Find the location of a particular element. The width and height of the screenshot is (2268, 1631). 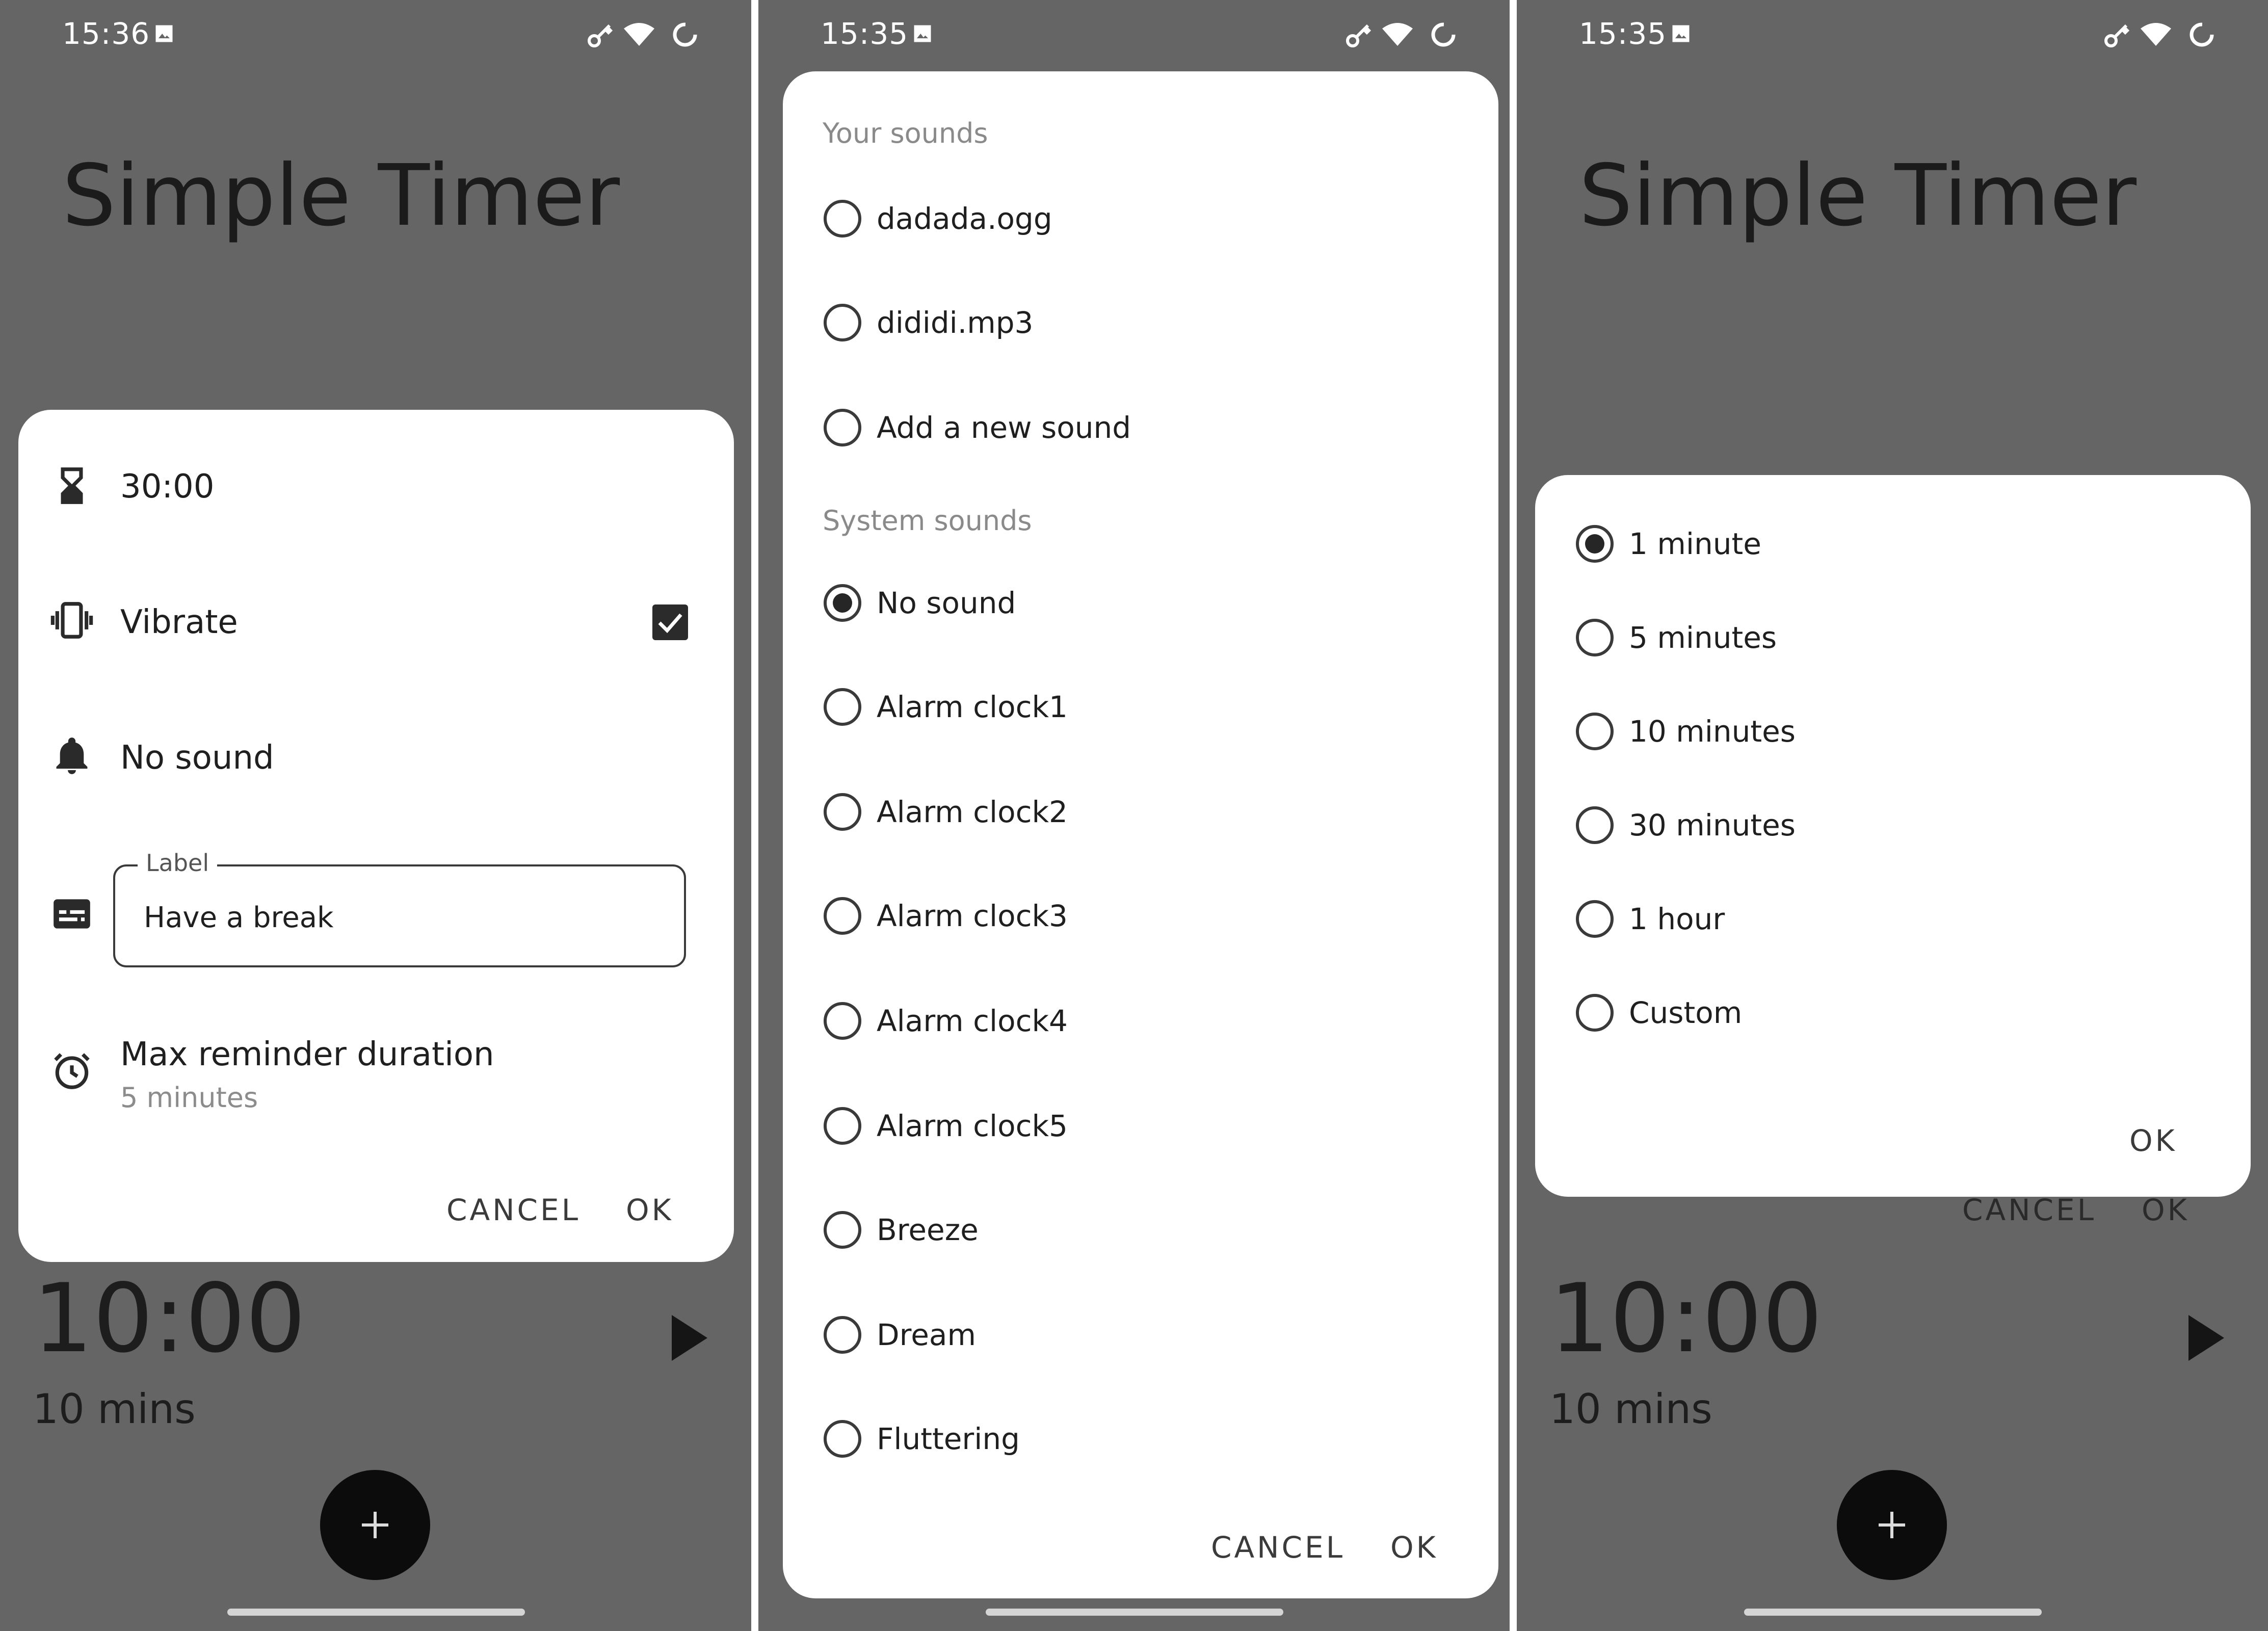

cancel-button-behind: CANCEL is located at coordinates (2029, 1210).